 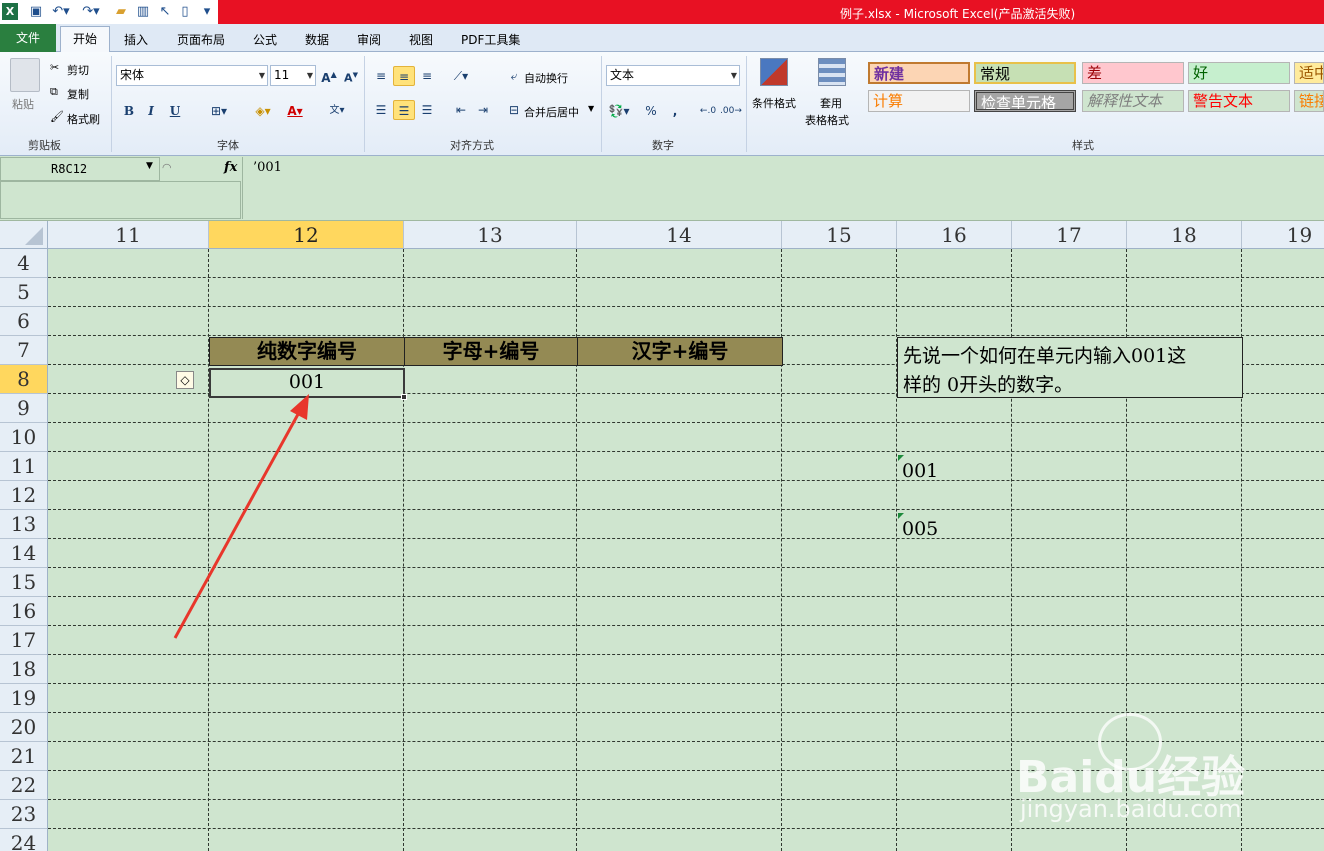 What do you see at coordinates (663, 145) in the screenshot?
I see `number-group-label: 数字` at bounding box center [663, 145].